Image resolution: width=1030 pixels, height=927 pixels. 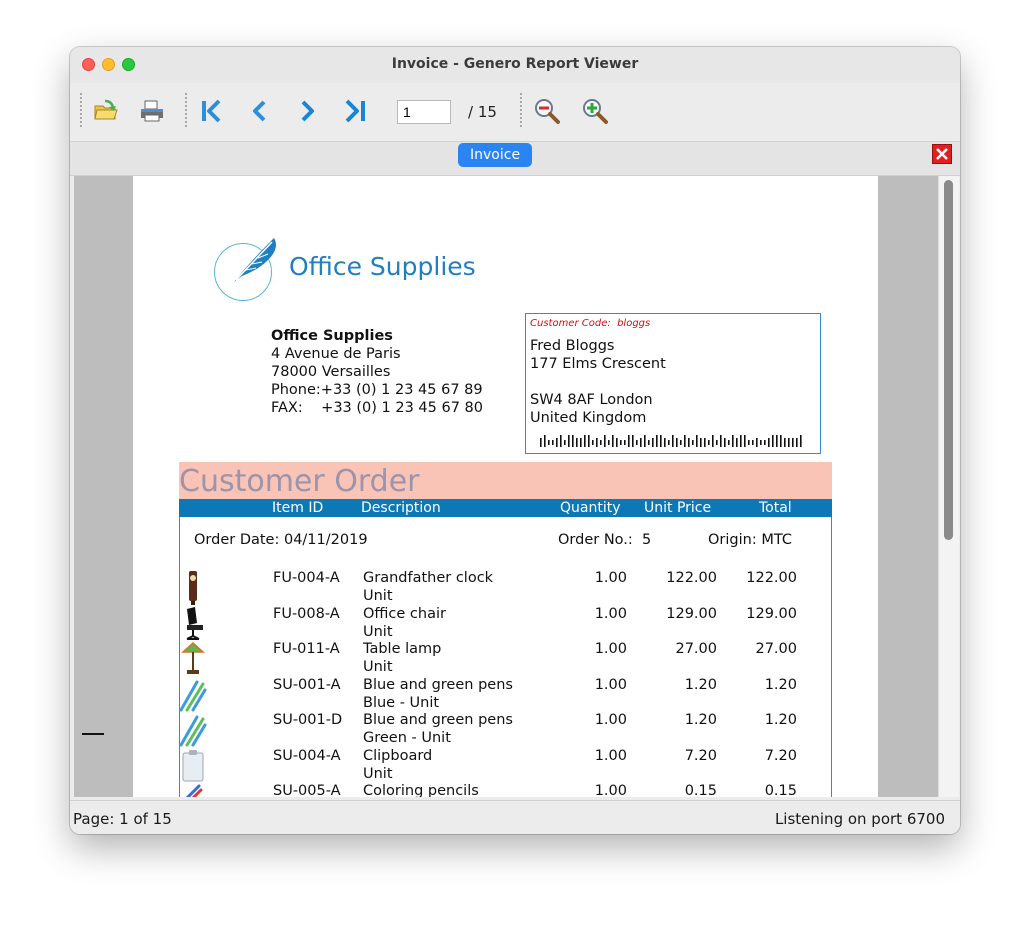 I want to click on next-page-icon, so click(x=307, y=111).